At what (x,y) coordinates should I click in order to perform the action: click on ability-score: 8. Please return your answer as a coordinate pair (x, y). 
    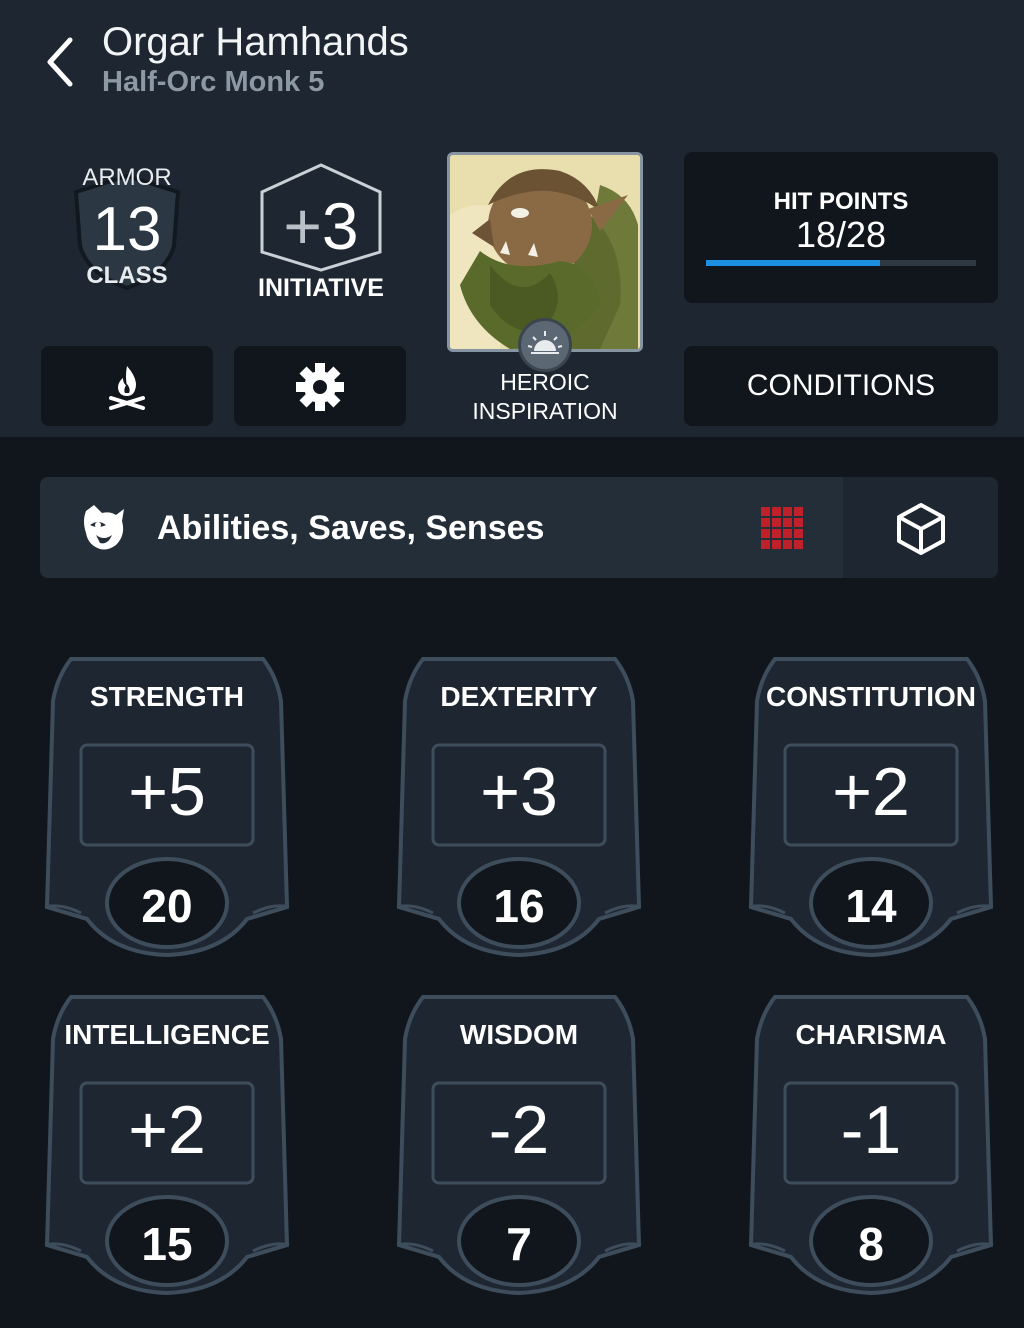
    Looking at the image, I should click on (871, 1244).